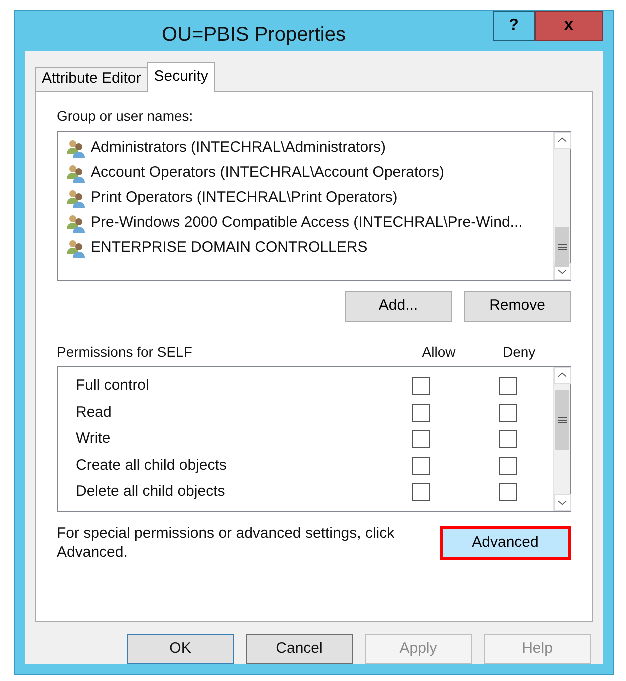 The width and height of the screenshot is (626, 681). What do you see at coordinates (562, 502) in the screenshot?
I see `scroll-down-icon` at bounding box center [562, 502].